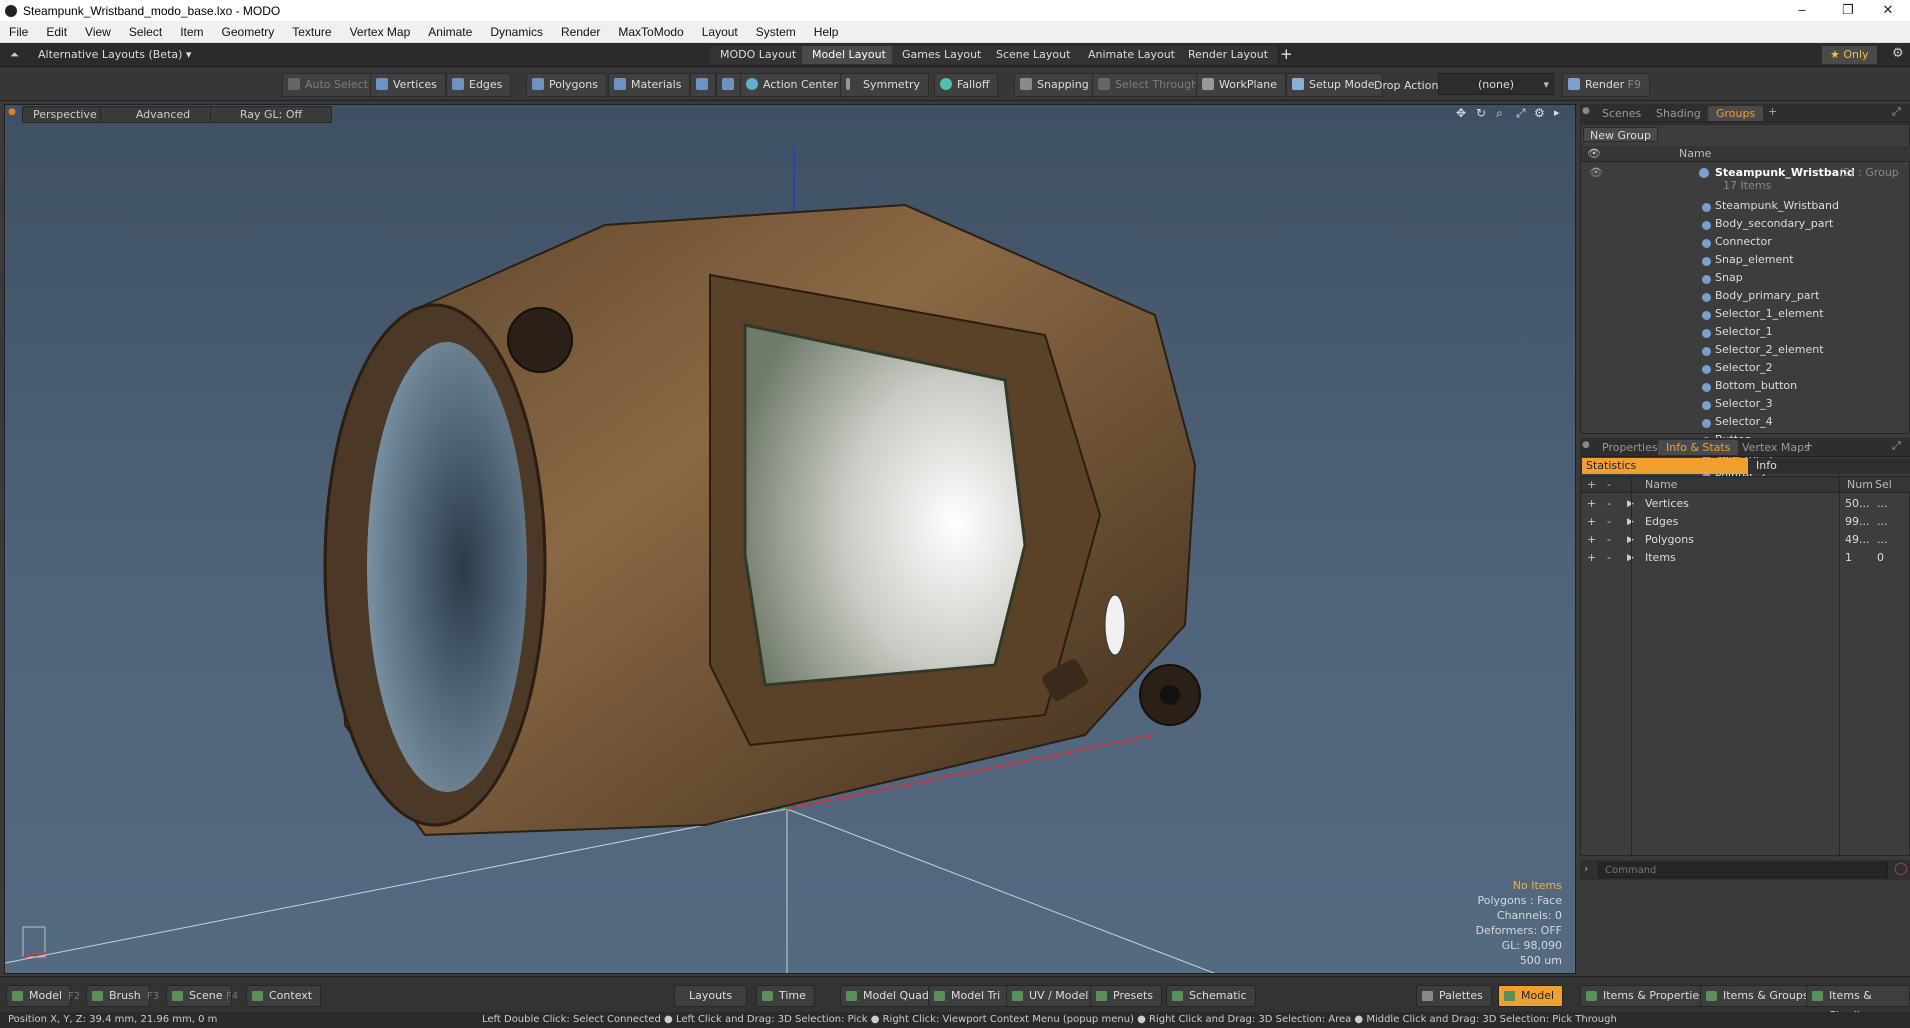 The width and height of the screenshot is (1910, 1028). What do you see at coordinates (1620, 134) in the screenshot?
I see `new-group-button: New Group` at bounding box center [1620, 134].